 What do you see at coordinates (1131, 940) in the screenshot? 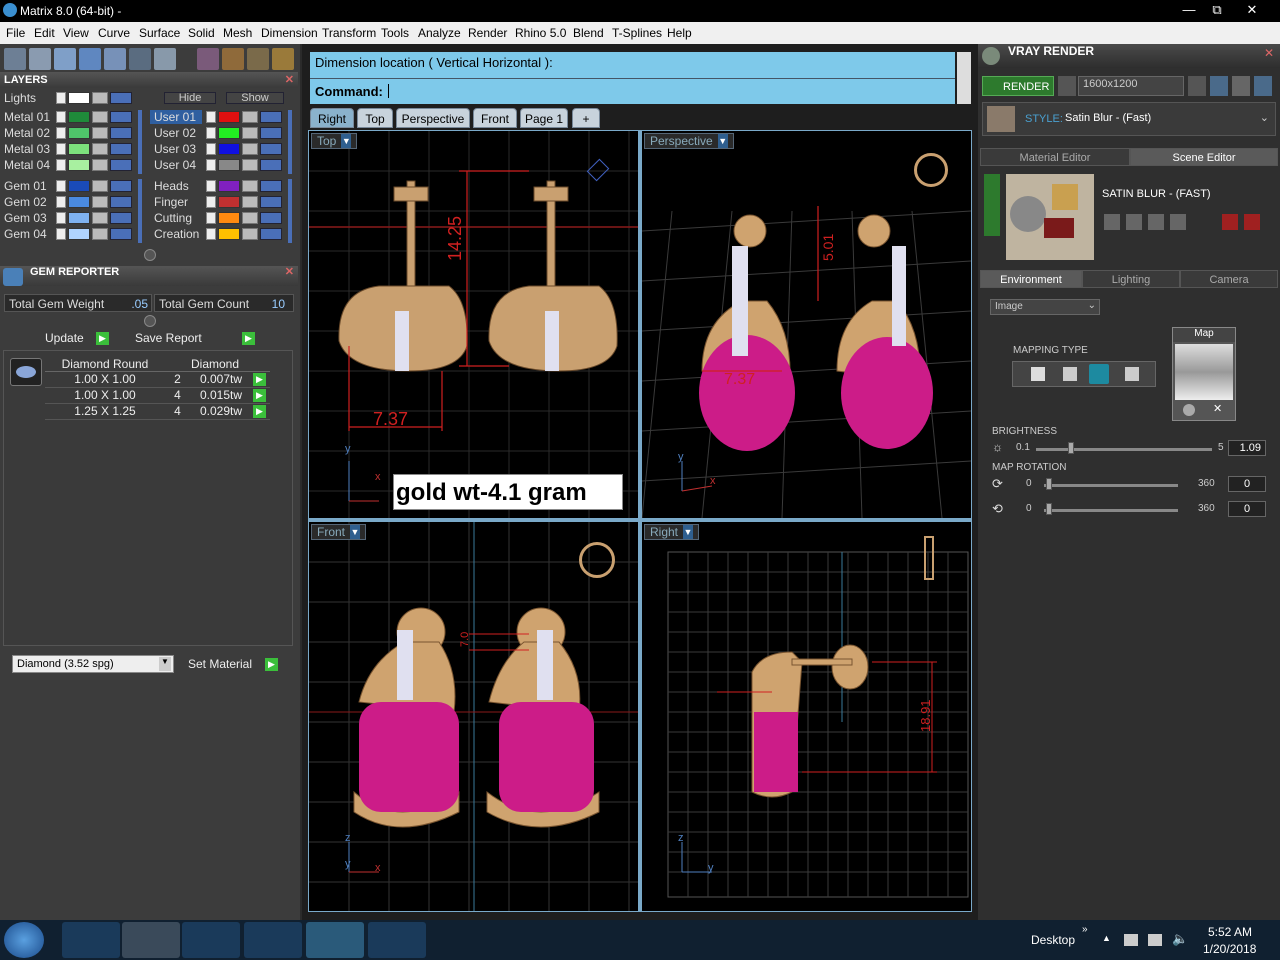
I see `action-center-icon` at bounding box center [1131, 940].